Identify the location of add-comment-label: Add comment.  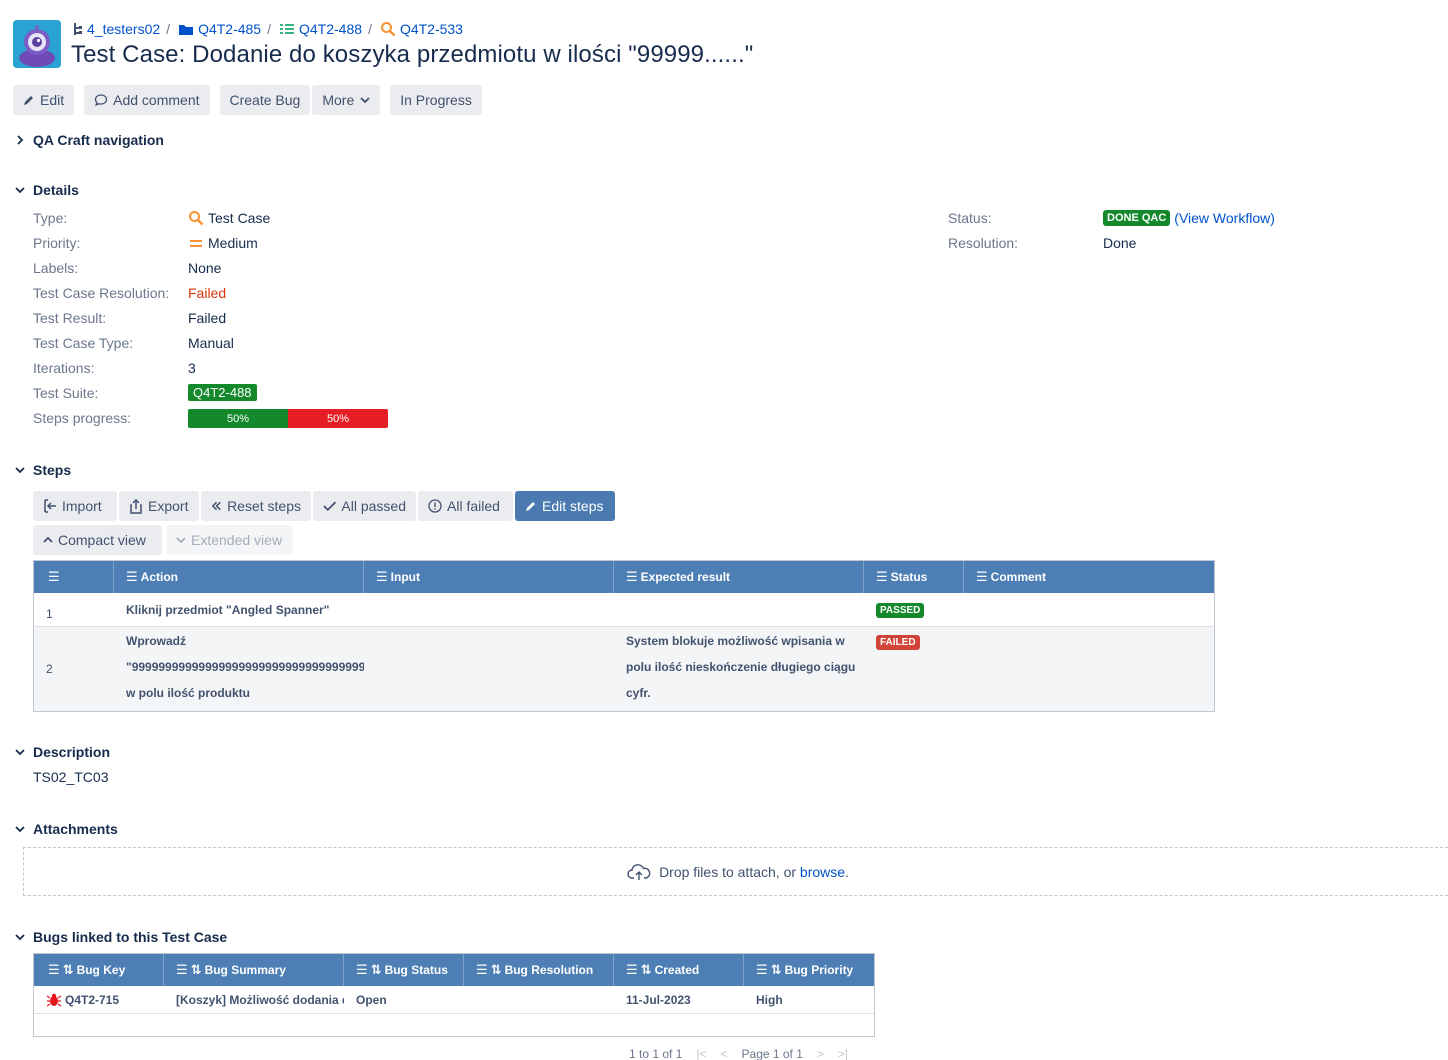
(156, 100).